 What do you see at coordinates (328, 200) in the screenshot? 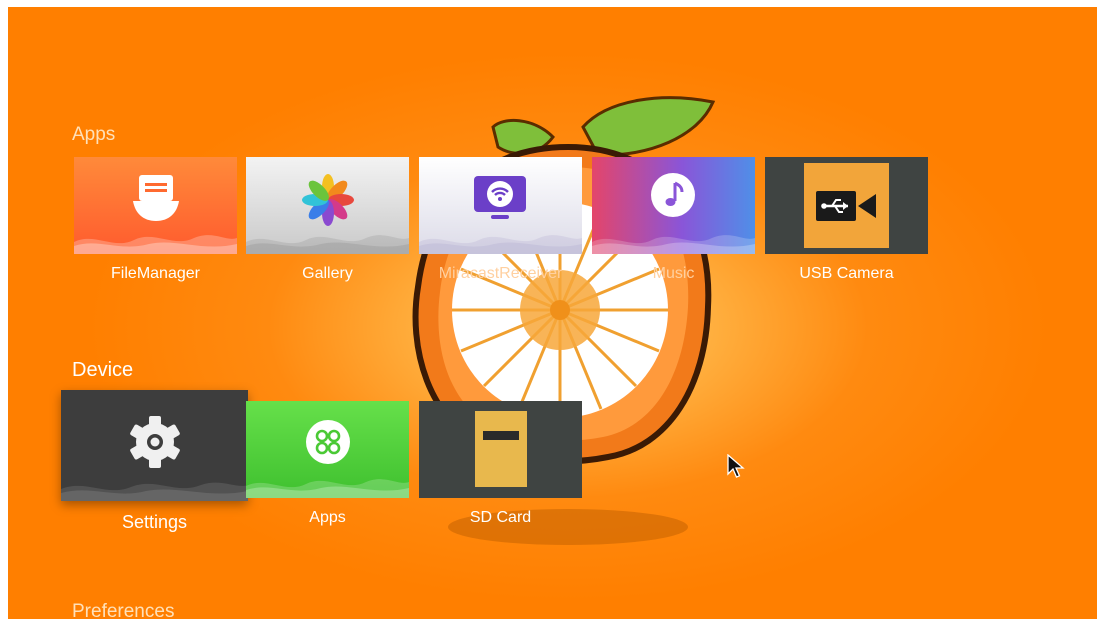
I see `pinwheel-icon` at bounding box center [328, 200].